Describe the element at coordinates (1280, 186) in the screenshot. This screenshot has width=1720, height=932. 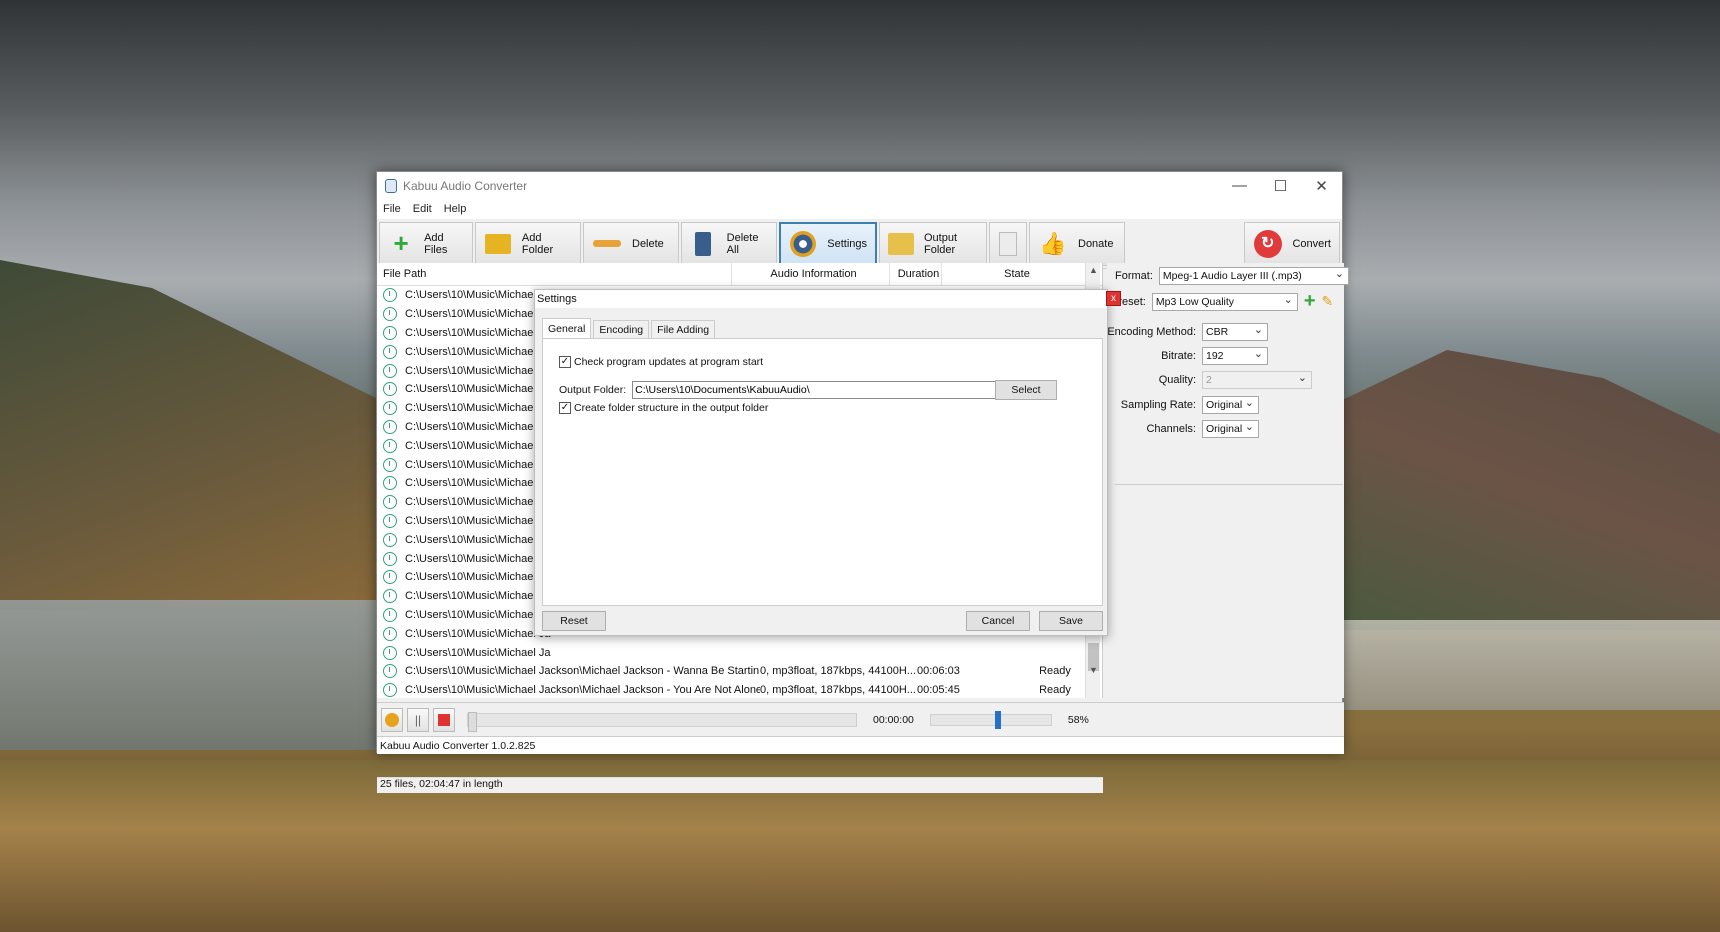
I see `maximize-button: ☐` at that location.